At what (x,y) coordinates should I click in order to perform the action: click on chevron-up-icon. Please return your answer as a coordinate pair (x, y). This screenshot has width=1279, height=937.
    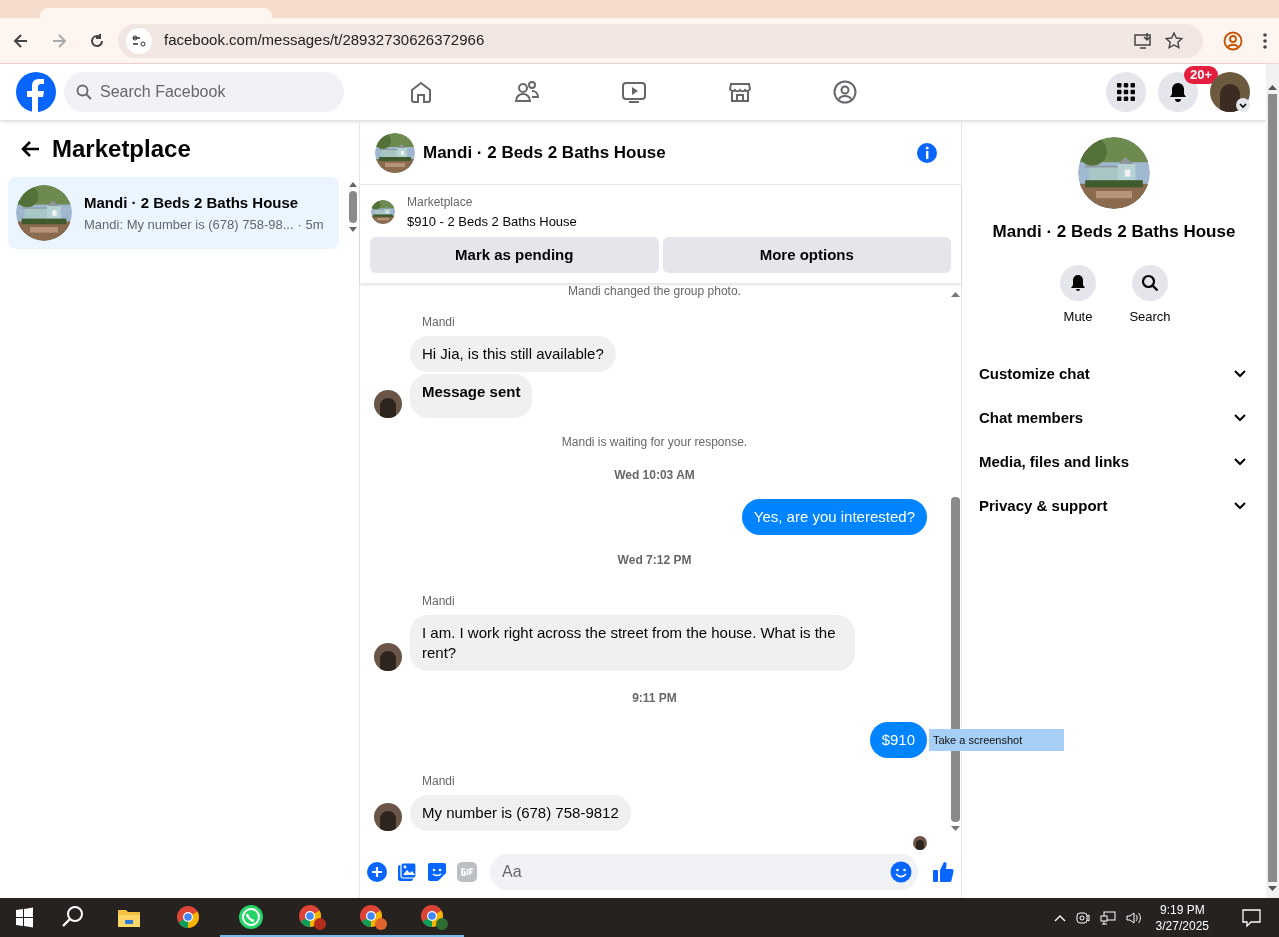
    Looking at the image, I should click on (1059, 917).